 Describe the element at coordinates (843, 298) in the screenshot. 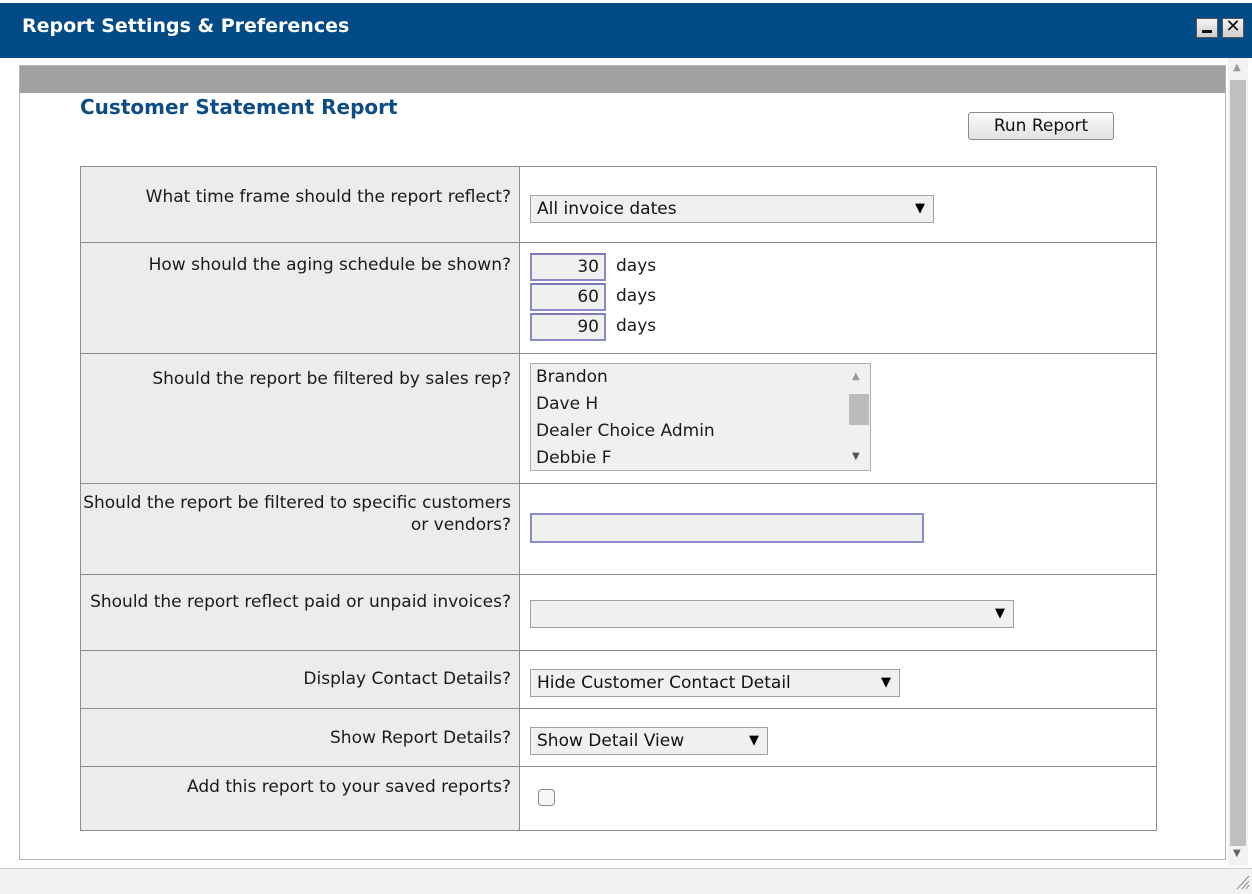

I see `aging-bucket-60: 60 days` at that location.